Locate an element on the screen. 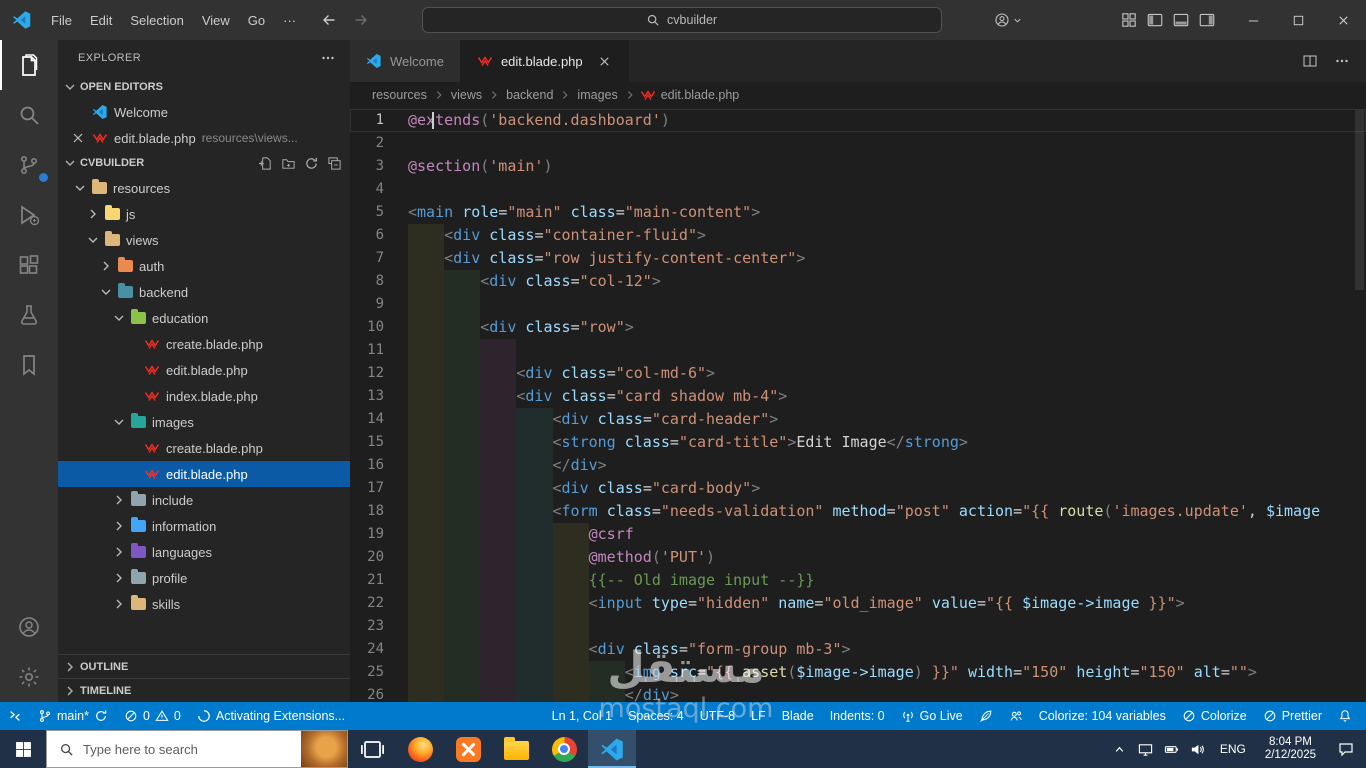 The height and width of the screenshot is (768, 1366). folder-skills: skills is located at coordinates (204, 604).